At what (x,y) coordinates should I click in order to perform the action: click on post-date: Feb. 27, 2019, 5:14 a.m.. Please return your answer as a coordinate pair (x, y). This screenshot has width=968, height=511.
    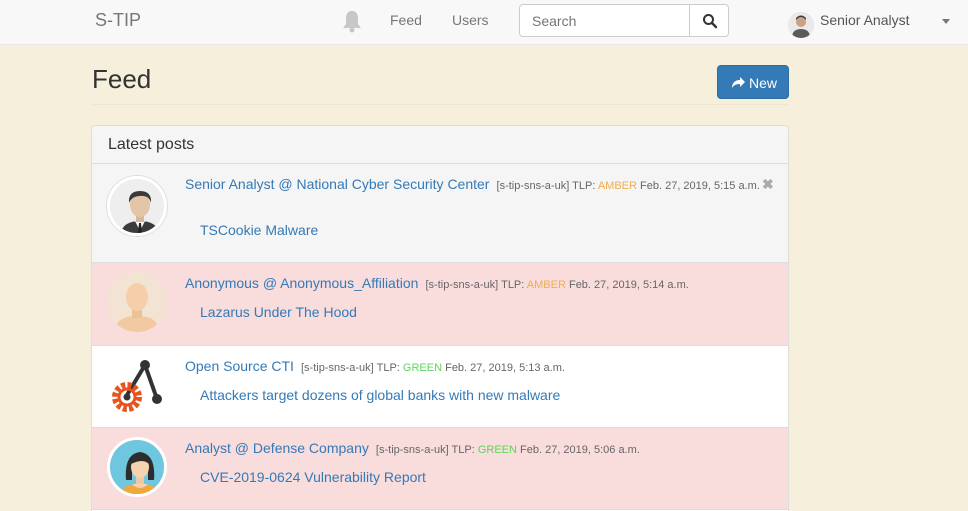
    Looking at the image, I should click on (628, 285).